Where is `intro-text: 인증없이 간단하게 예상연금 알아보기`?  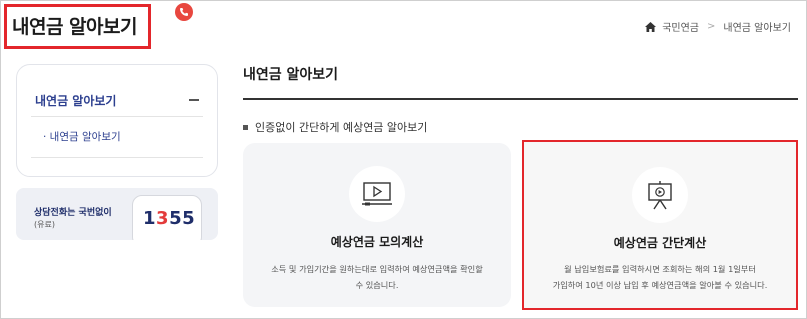
intro-text: 인증없이 간단하게 예상연금 알아보기 is located at coordinates (335, 127).